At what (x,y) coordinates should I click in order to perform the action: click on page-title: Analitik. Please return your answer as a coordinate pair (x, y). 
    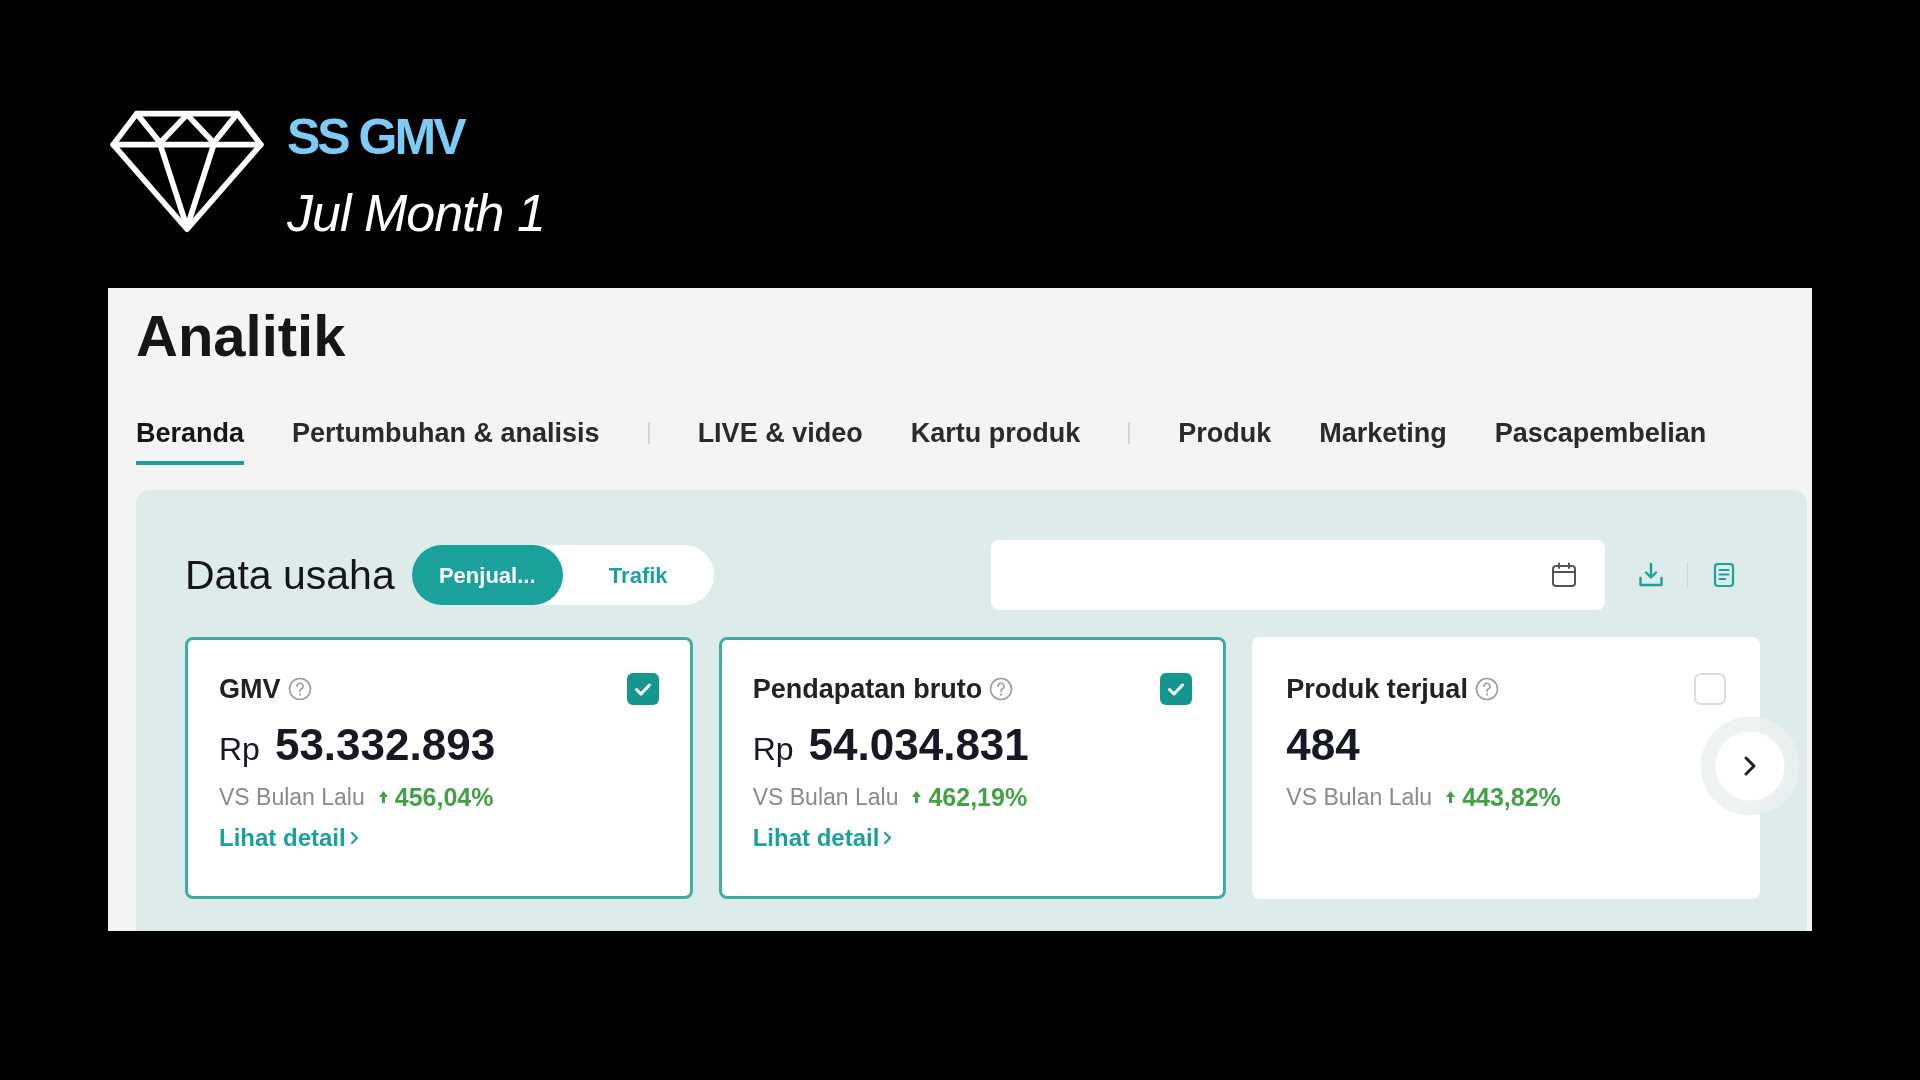
    Looking at the image, I should click on (241, 336).